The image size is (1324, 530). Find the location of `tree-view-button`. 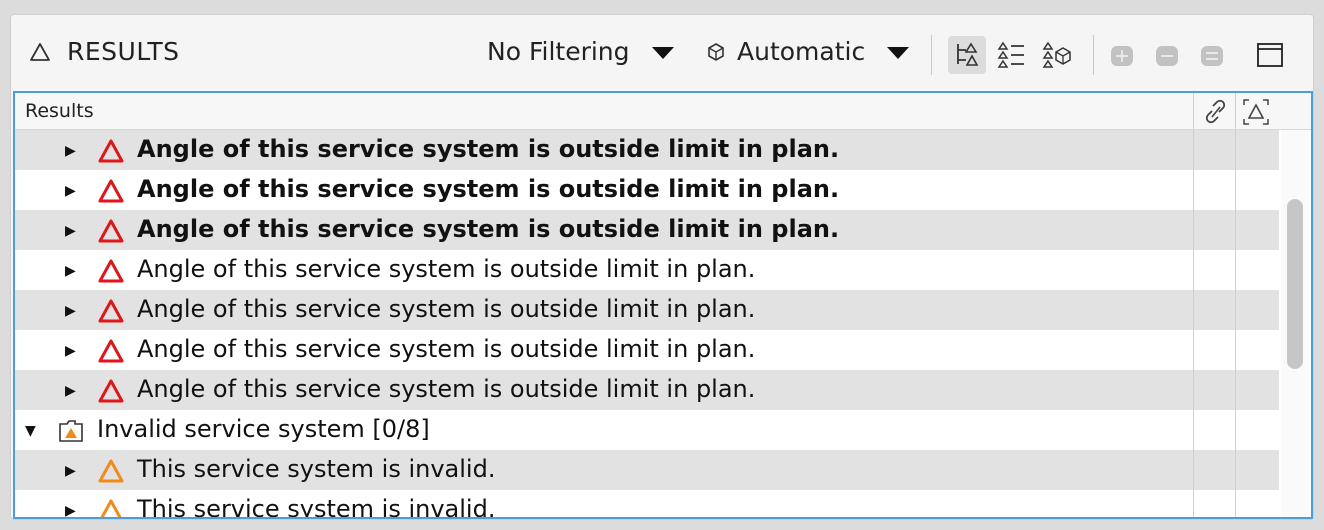

tree-view-button is located at coordinates (967, 55).